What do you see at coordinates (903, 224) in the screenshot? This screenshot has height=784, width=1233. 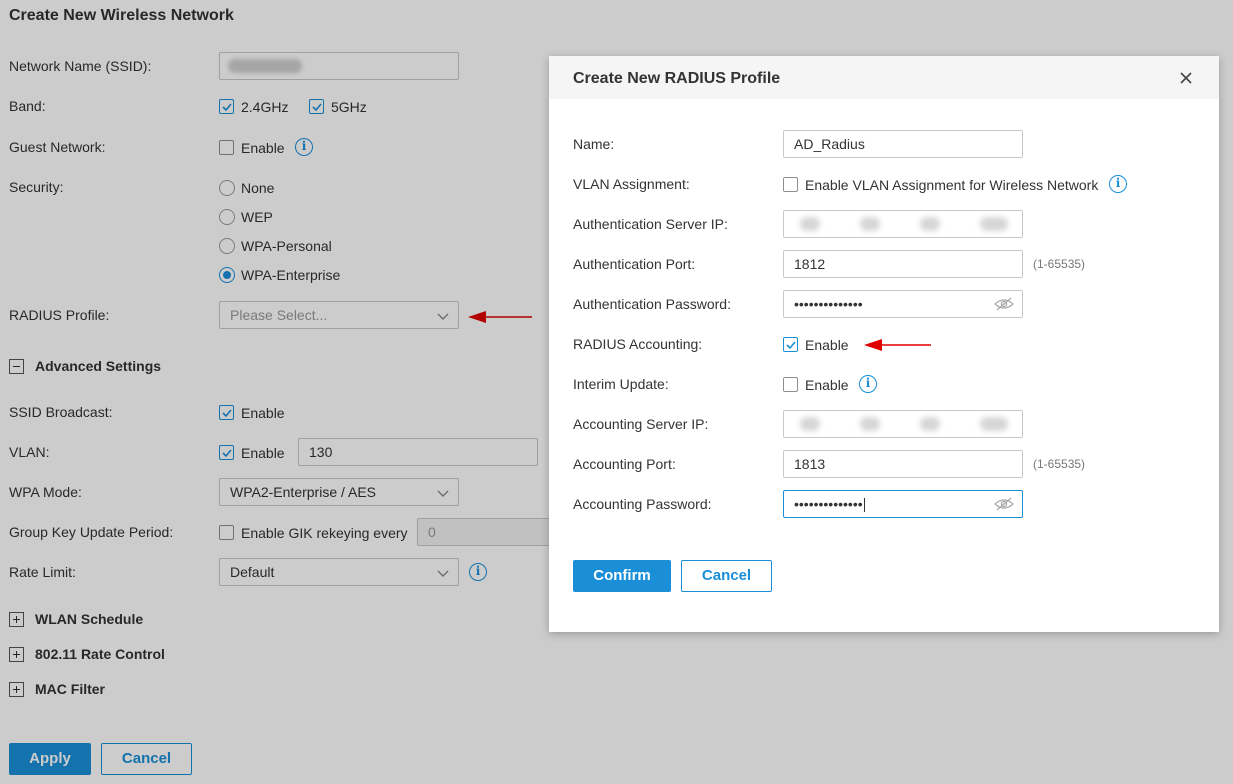 I see `auth-server-ip-input` at bounding box center [903, 224].